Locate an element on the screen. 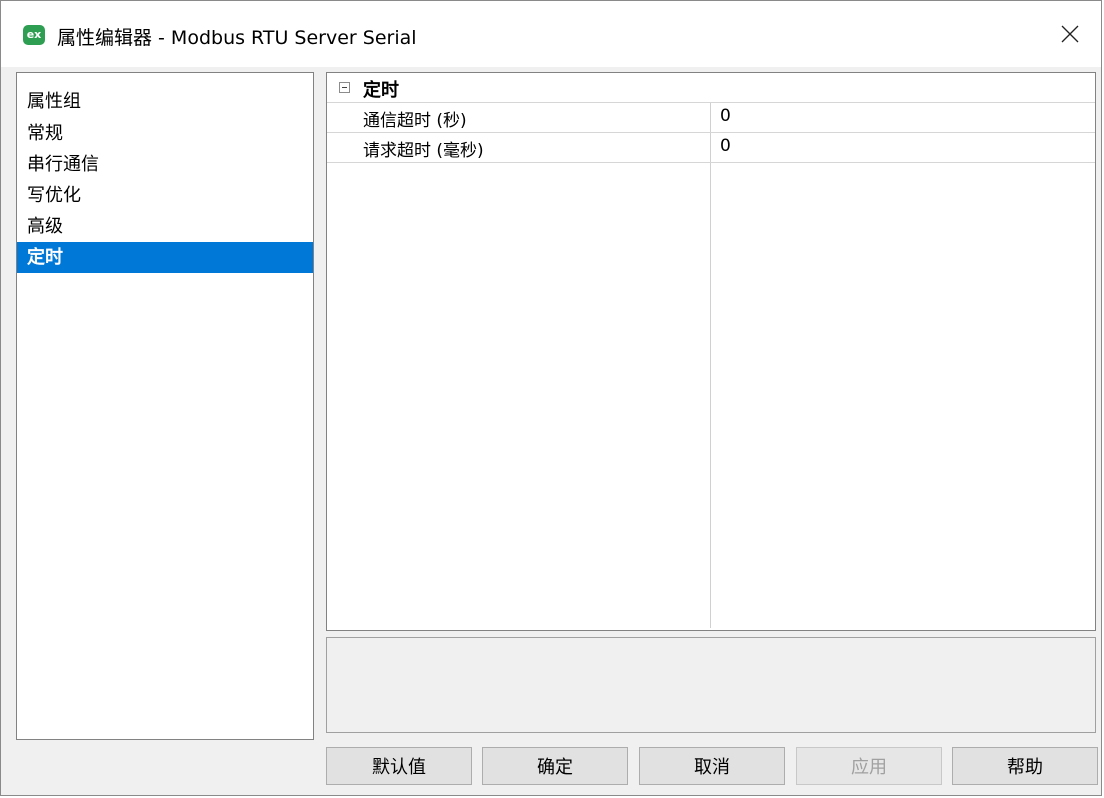 The height and width of the screenshot is (798, 1104). group-item-write-optimization: 写优化 is located at coordinates (165, 195).